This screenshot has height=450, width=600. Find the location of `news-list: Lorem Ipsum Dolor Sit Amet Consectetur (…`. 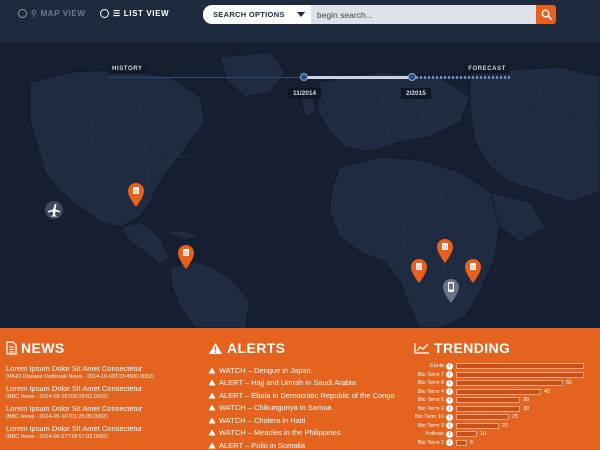

news-list: Lorem Ipsum Dolor Sit Amet Consectetur (… is located at coordinates (101, 402).